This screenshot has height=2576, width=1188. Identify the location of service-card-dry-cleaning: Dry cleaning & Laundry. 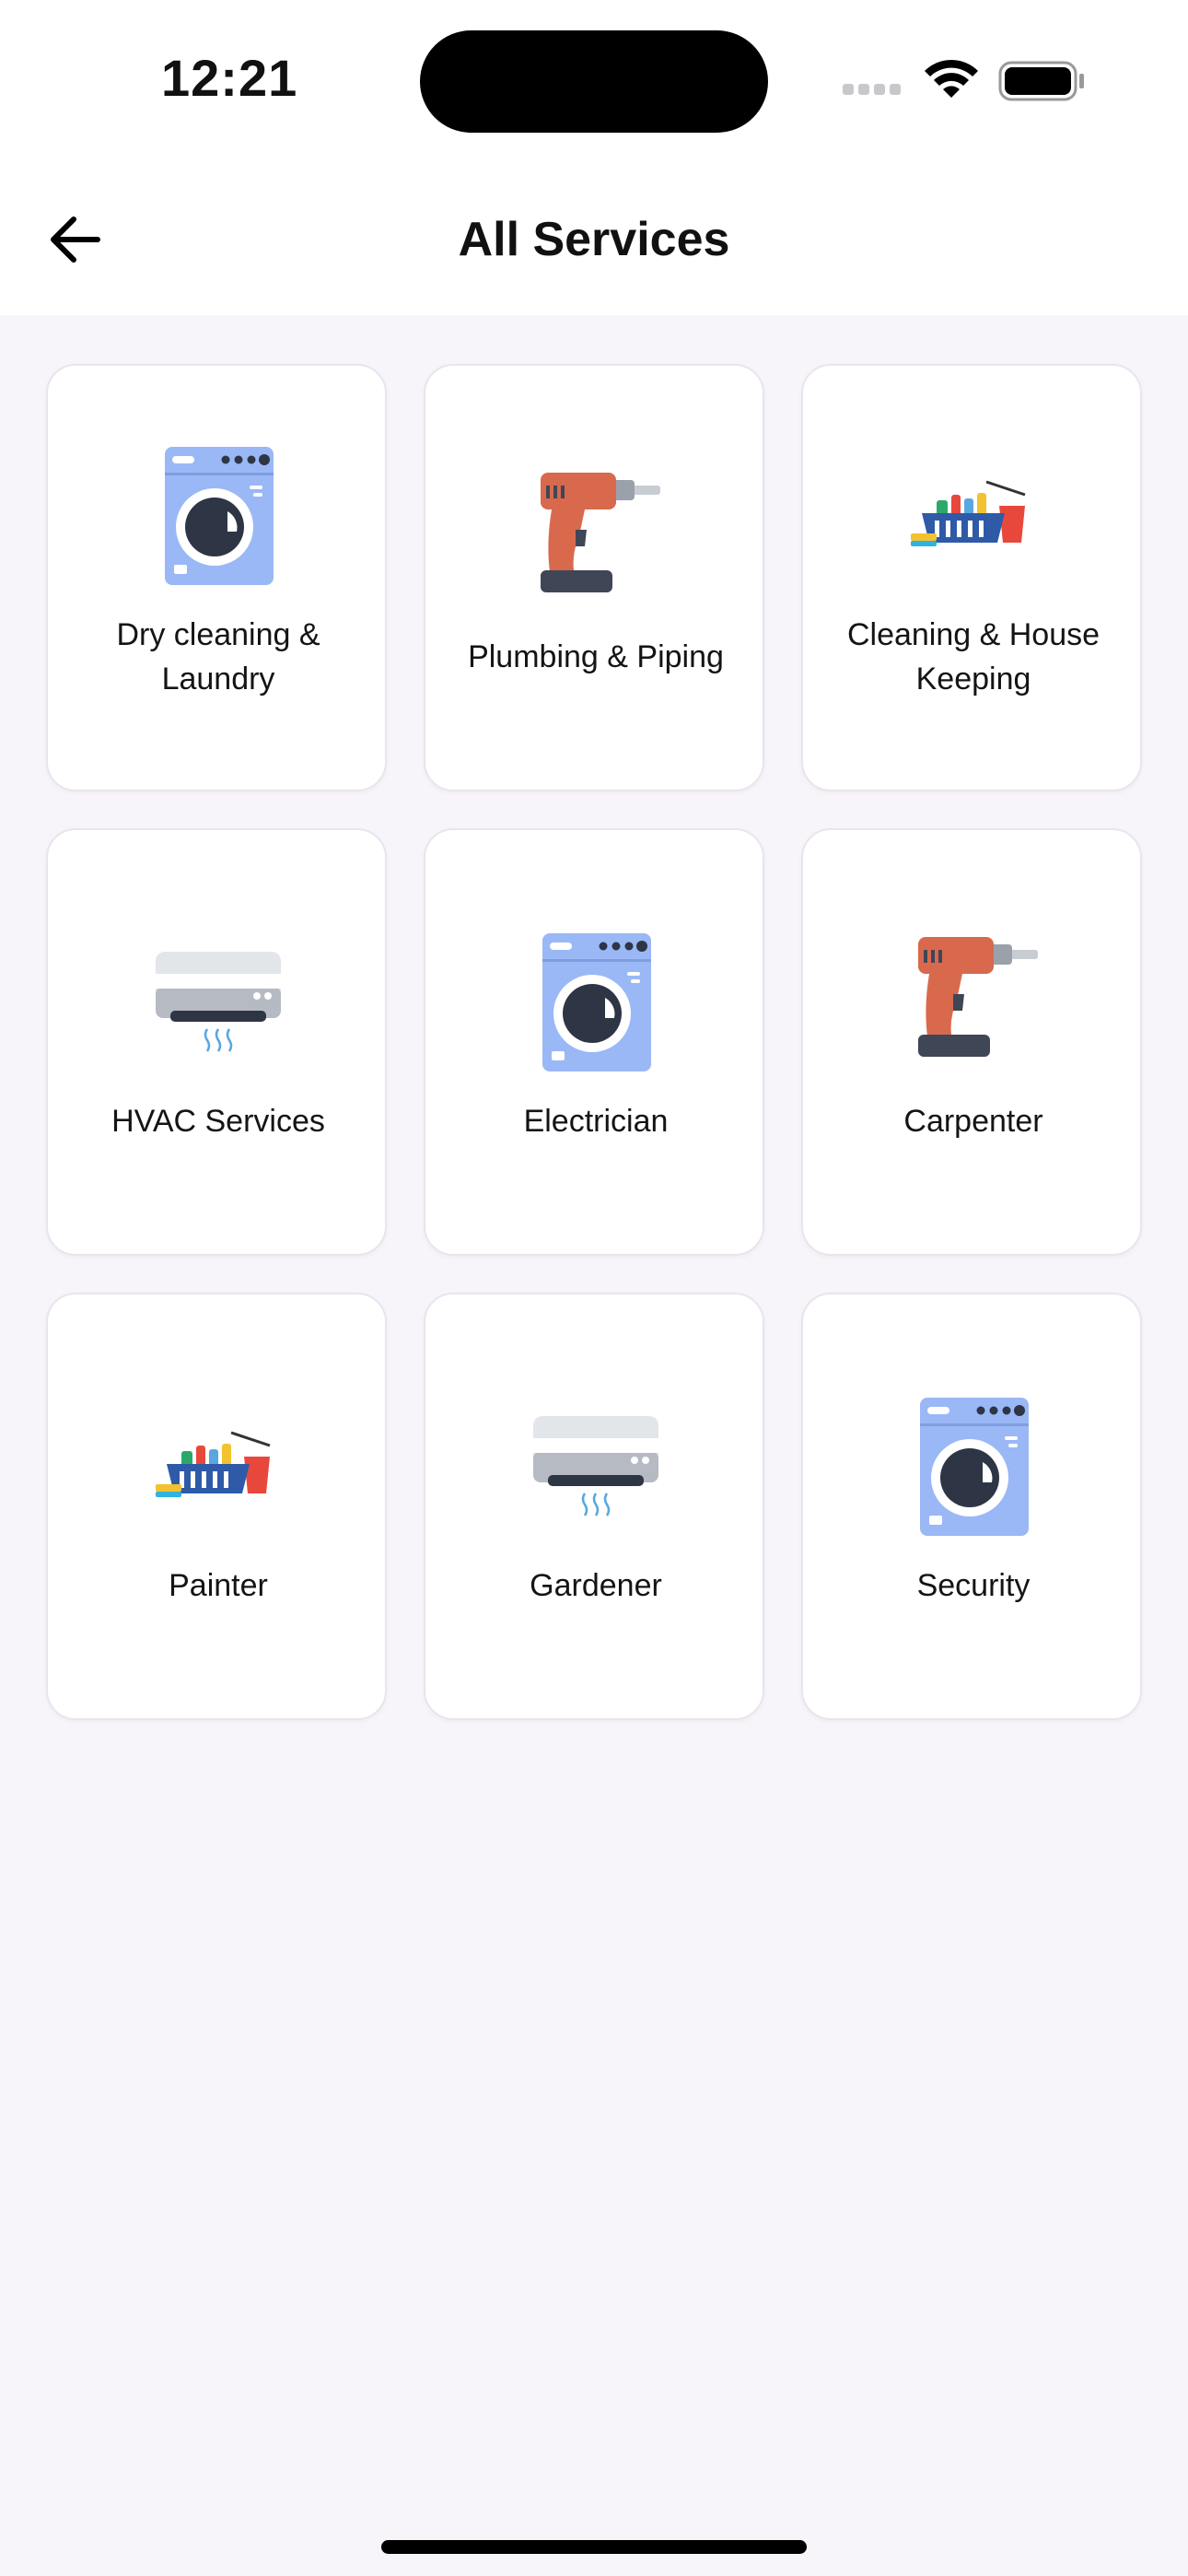
(216, 577).